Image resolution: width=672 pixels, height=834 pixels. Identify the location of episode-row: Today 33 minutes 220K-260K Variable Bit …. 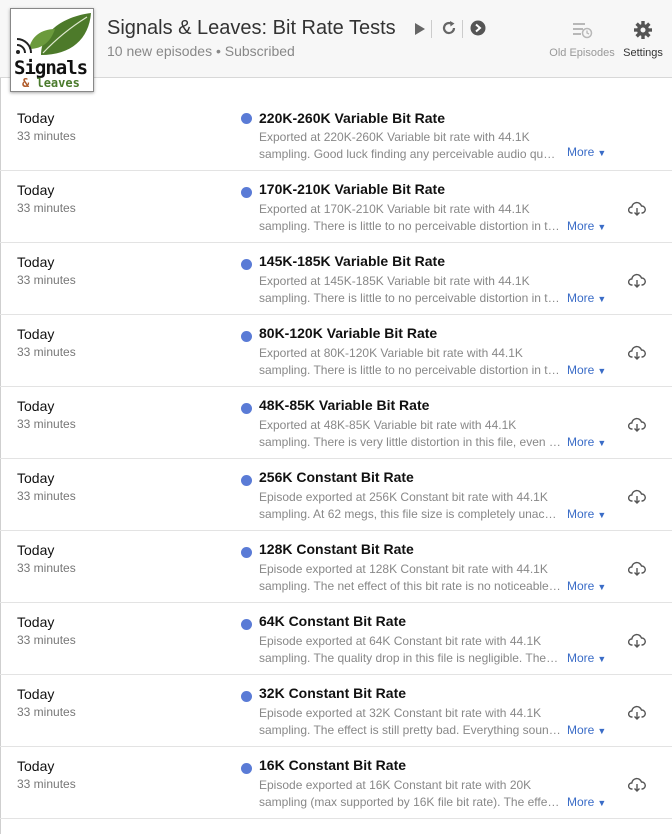
(336, 126).